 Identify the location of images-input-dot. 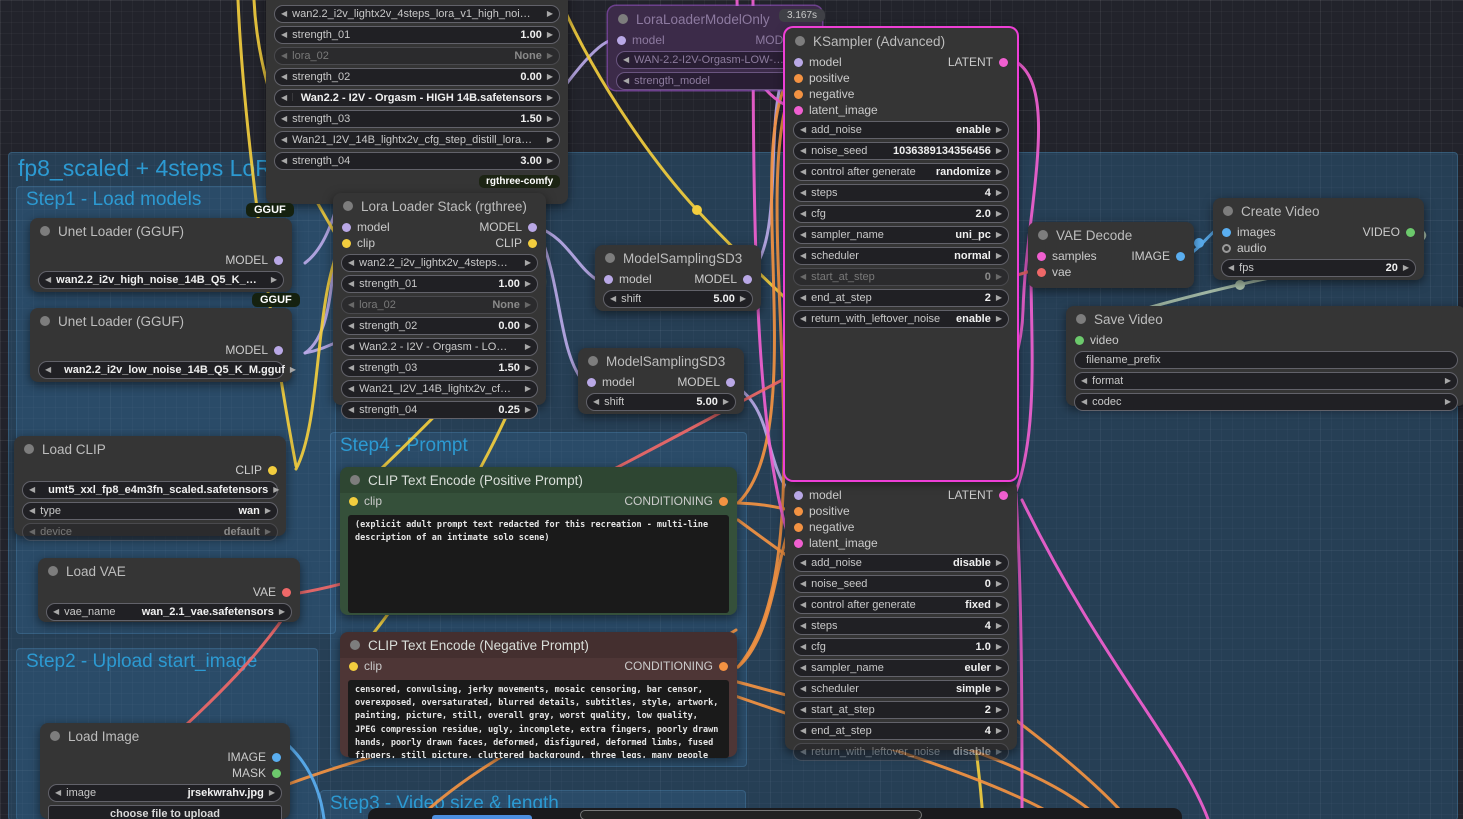
(1226, 232).